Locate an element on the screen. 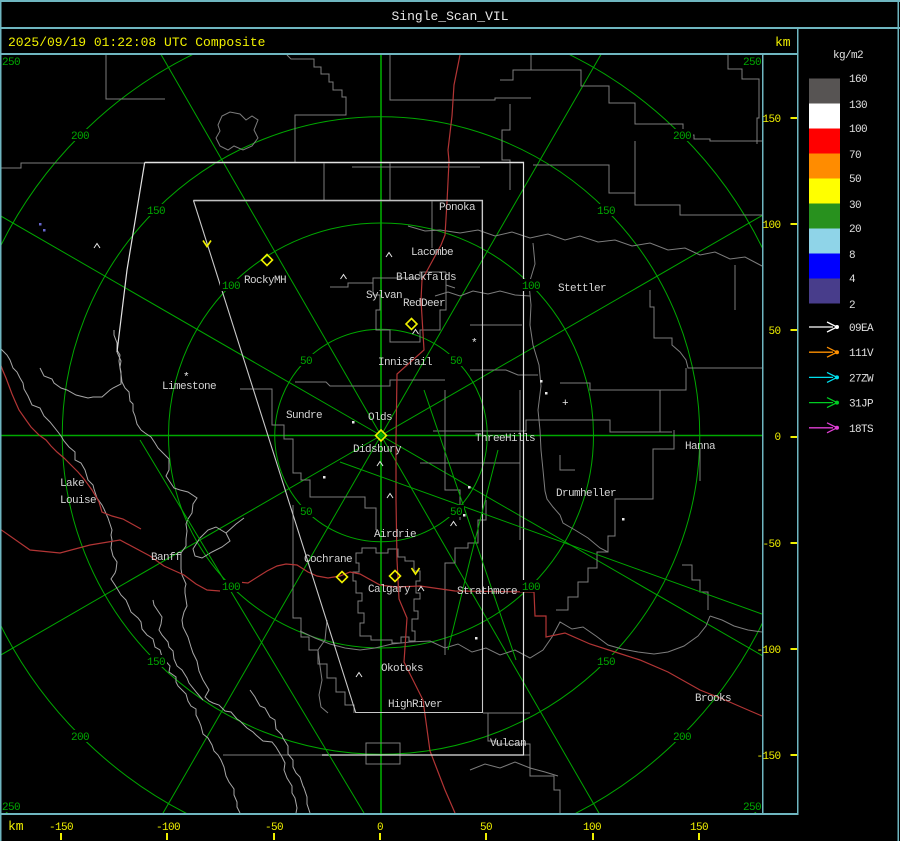  svg-text: 30 is located at coordinates (855, 206).